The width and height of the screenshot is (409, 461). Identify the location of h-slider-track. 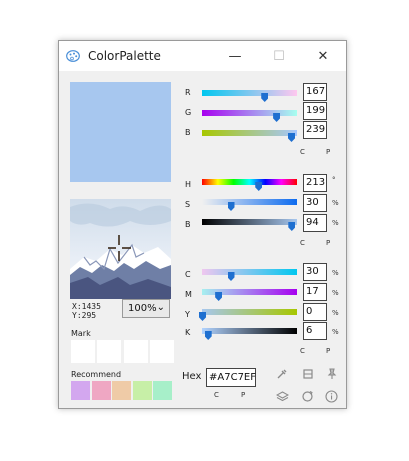
(249, 182).